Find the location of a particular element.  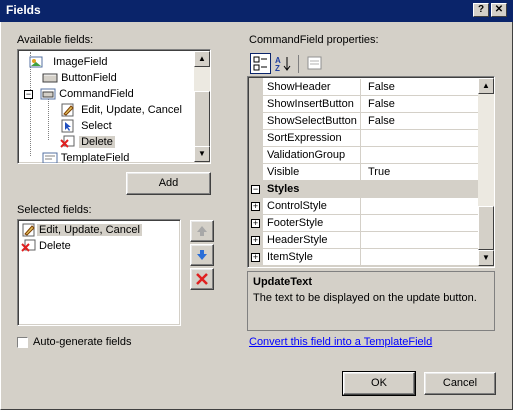

selected-fields-label: Selected fields: is located at coordinates (54, 210).